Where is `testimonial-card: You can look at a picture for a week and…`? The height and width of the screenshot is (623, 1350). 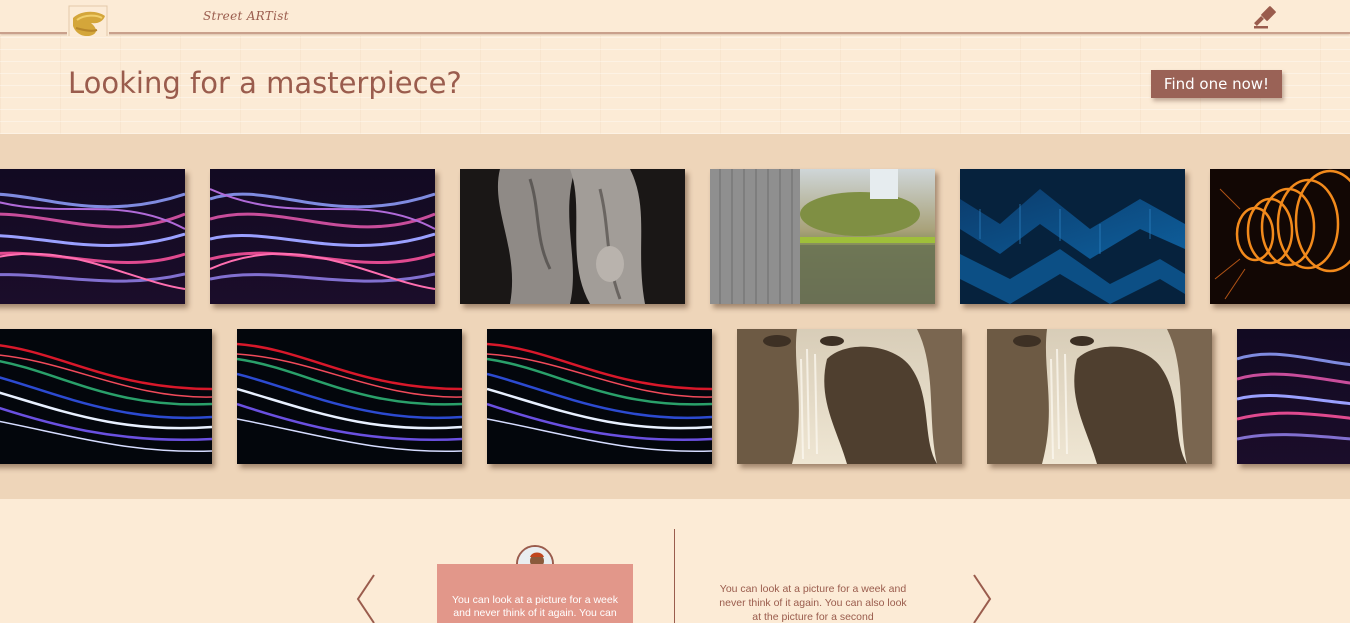
testimonial-card: You can look at a picture for a week and… is located at coordinates (535, 593).